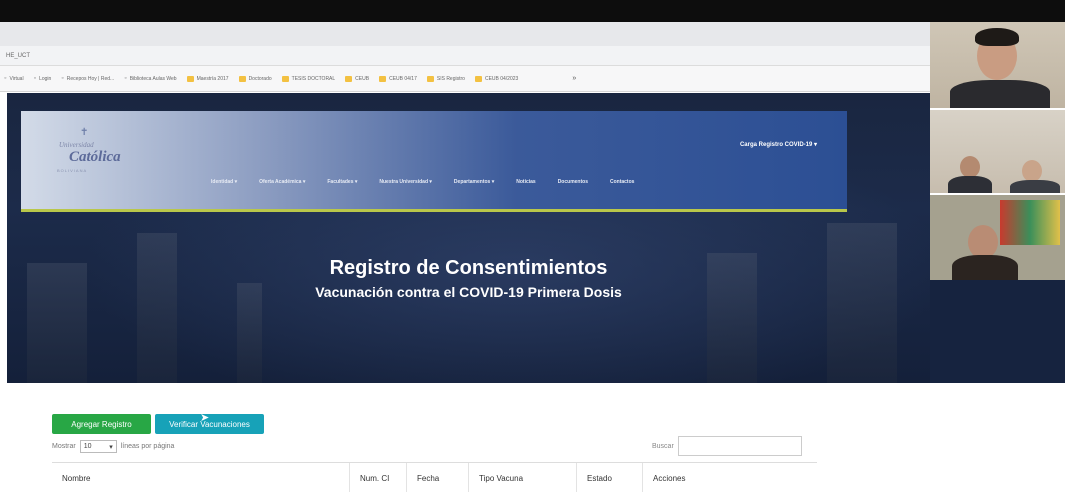 The width and height of the screenshot is (1065, 492). I want to click on cross-icon: ✝, so click(84, 132).